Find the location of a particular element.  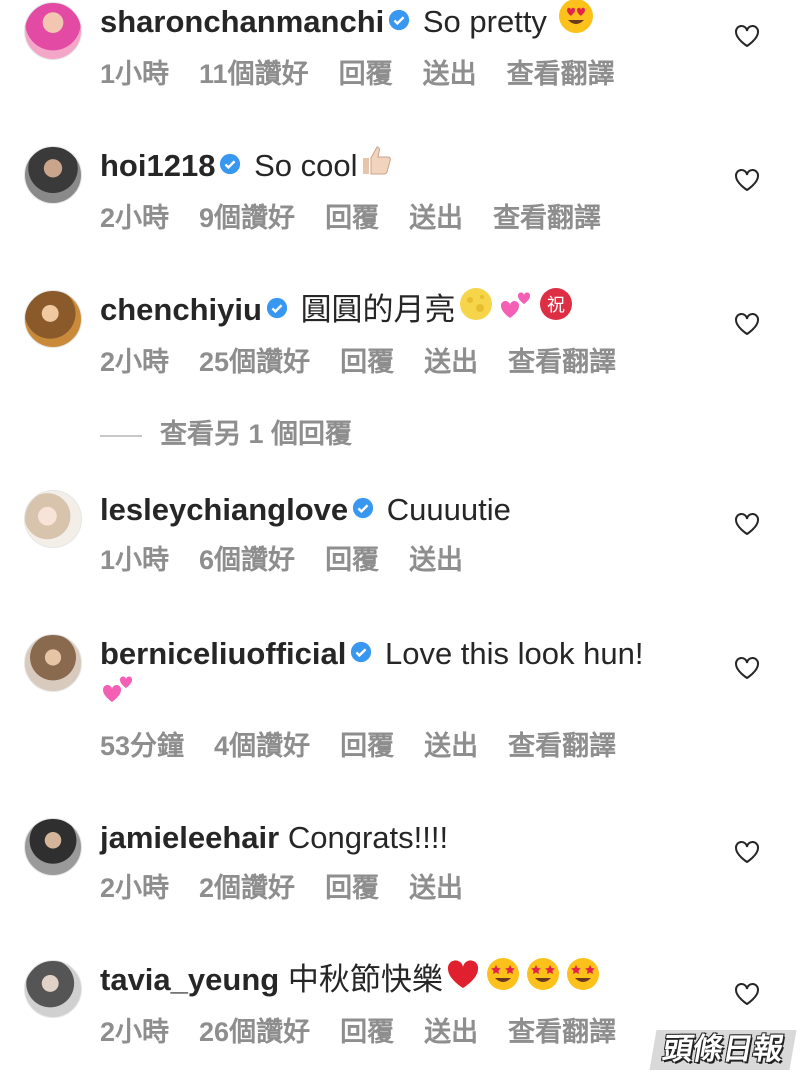

view-more-replies-button: 查看另 1 個回覆 is located at coordinates (226, 434).